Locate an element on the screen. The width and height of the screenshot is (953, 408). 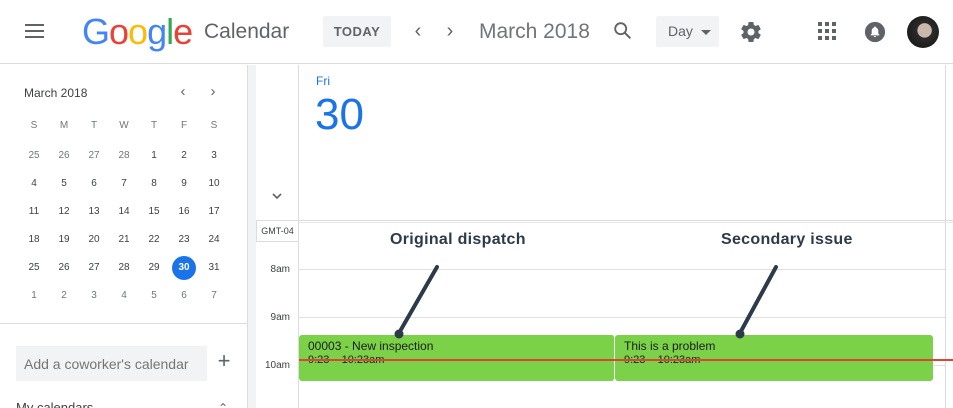
weekday-label: S is located at coordinates (34, 125).